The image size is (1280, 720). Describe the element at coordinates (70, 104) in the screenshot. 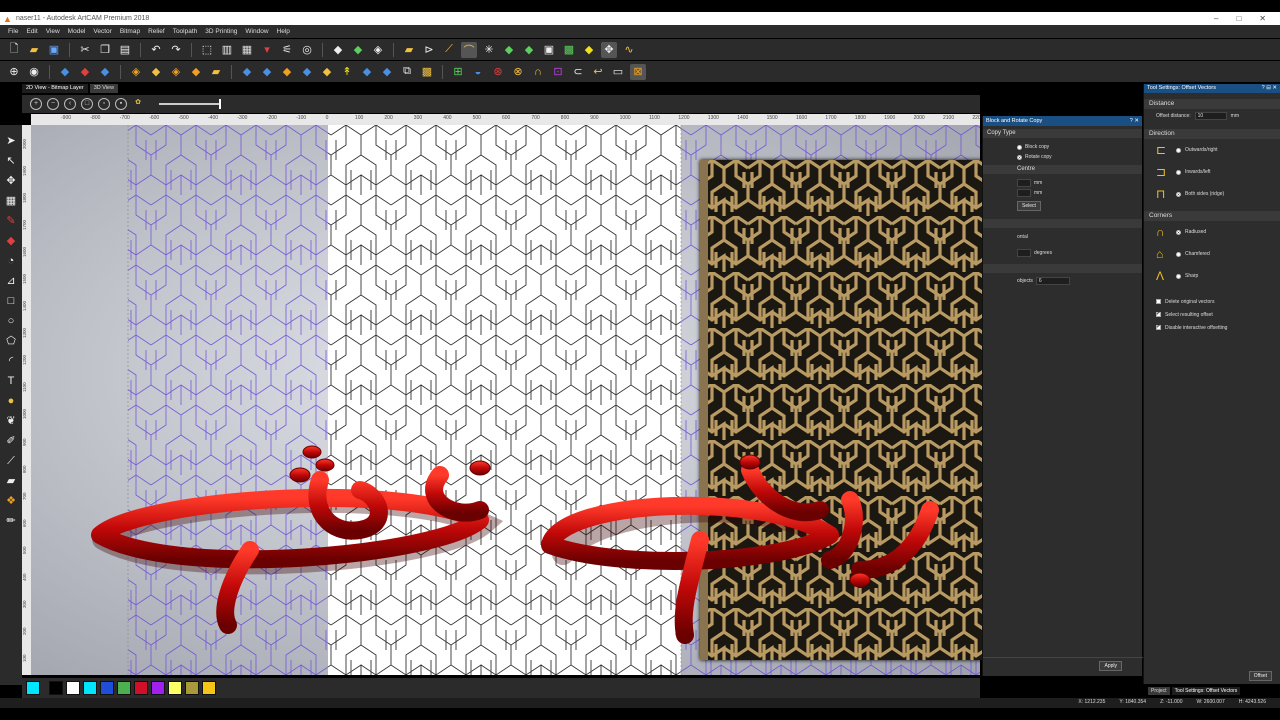

I see `zoom-previous-icon: ‹` at that location.